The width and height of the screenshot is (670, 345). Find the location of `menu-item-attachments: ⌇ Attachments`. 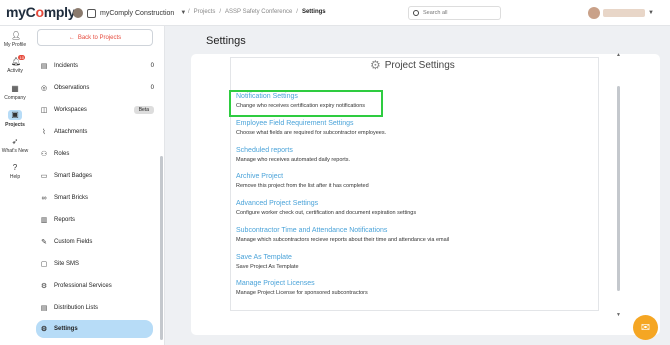

menu-item-attachments: ⌇ Attachments is located at coordinates (96, 132).